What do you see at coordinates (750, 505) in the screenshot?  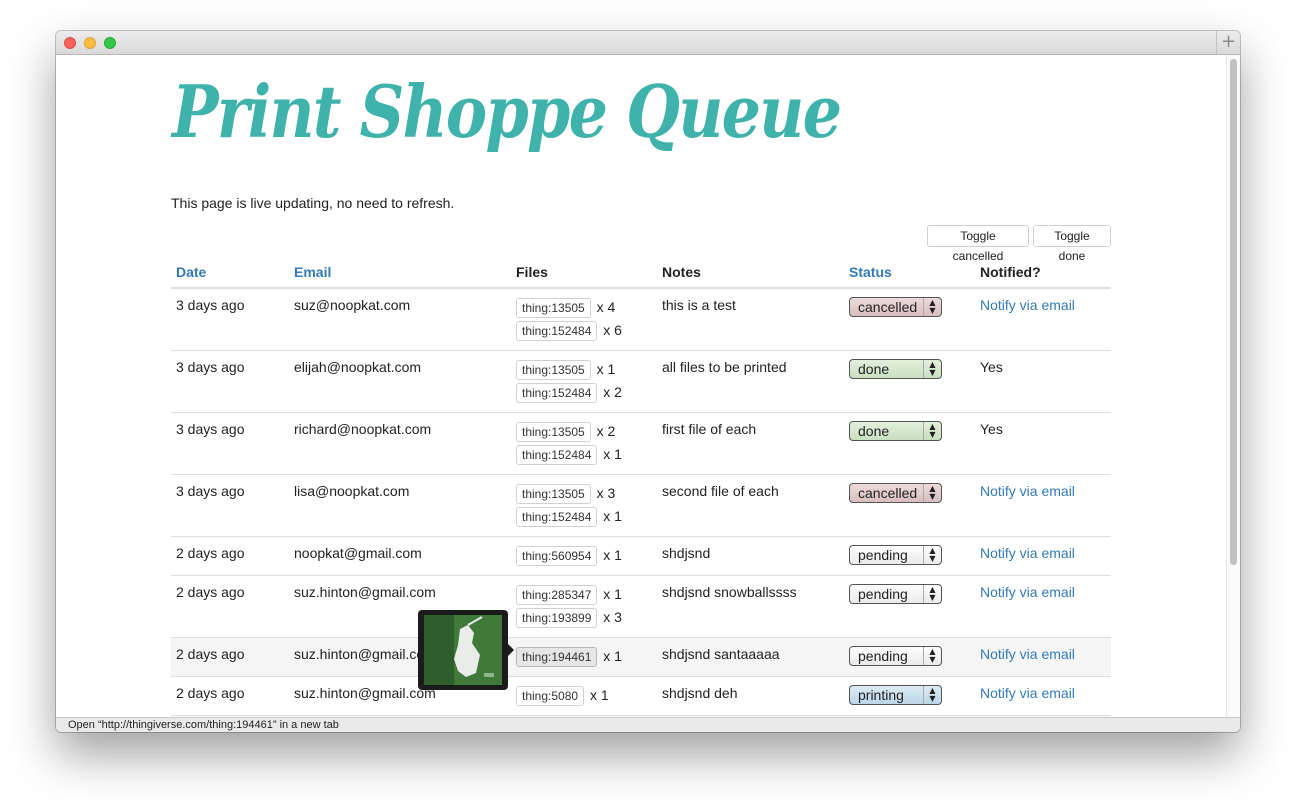 I see `notes-cell: second file of each` at bounding box center [750, 505].